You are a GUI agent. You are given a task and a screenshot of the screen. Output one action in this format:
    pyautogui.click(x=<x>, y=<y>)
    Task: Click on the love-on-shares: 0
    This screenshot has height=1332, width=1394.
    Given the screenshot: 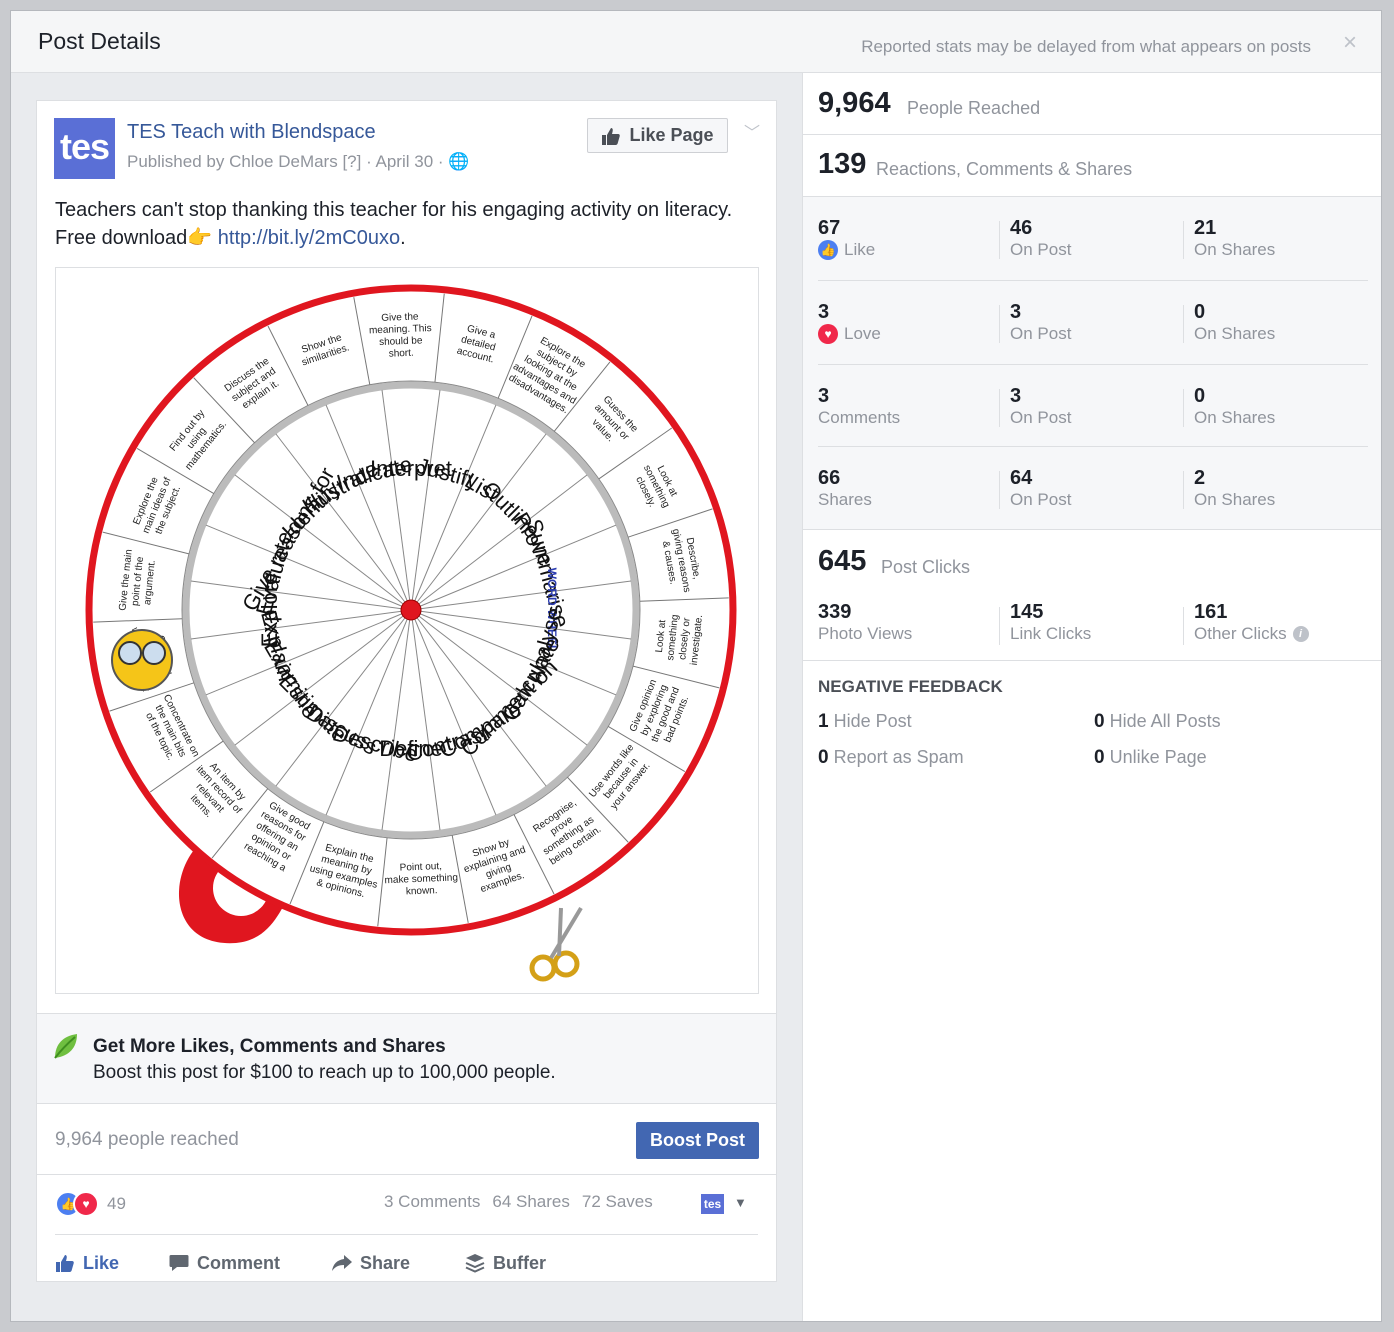 What is the action you would take?
    pyautogui.click(x=1200, y=312)
    